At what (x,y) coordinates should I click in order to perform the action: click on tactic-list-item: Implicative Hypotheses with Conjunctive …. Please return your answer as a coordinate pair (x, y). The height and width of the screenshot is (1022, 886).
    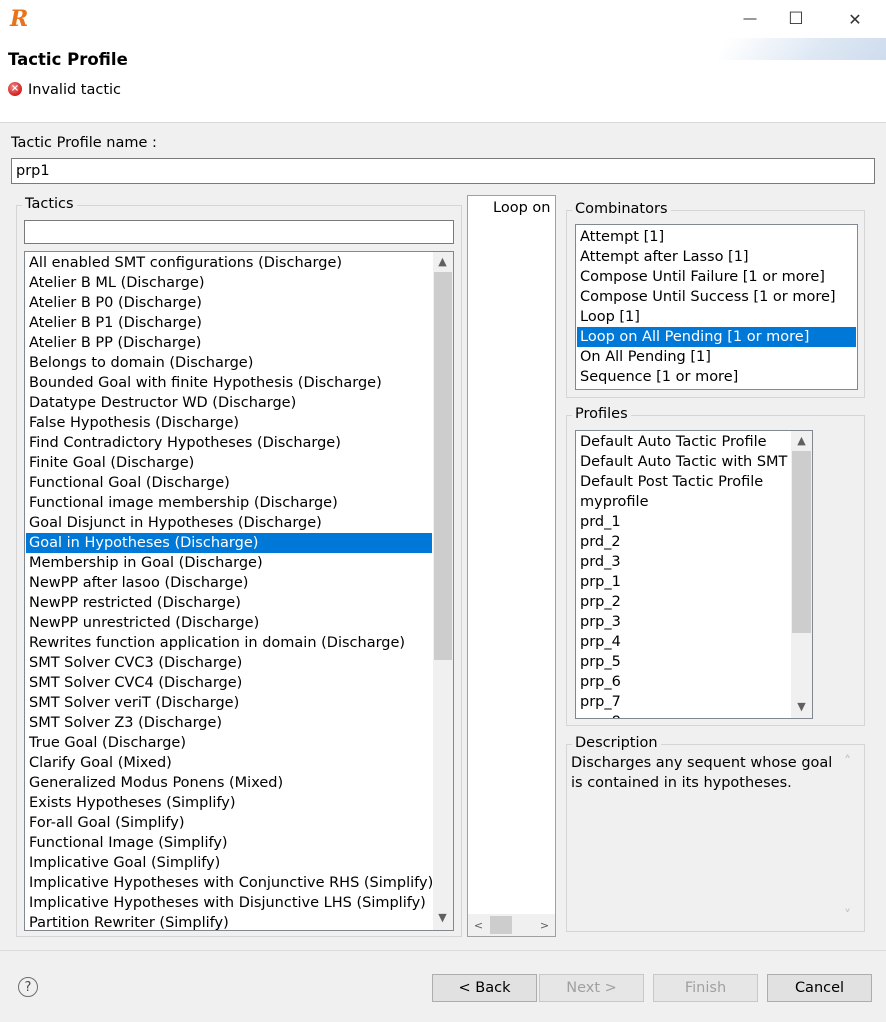
    Looking at the image, I should click on (229, 883).